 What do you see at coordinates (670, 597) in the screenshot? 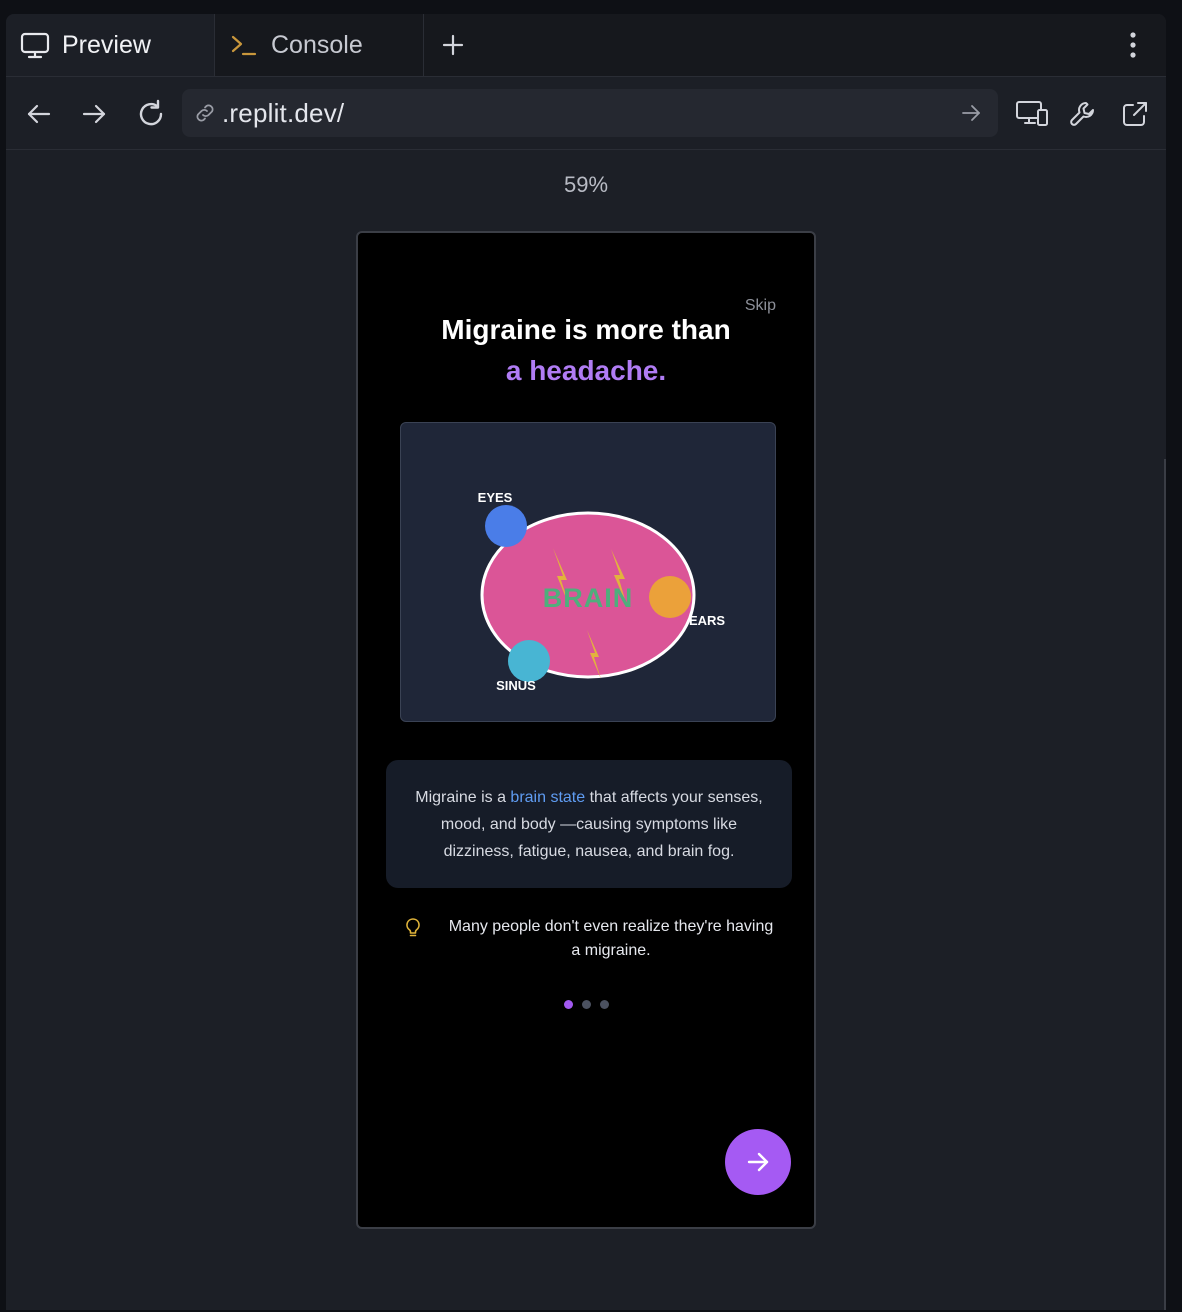
I see `ears-marker` at bounding box center [670, 597].